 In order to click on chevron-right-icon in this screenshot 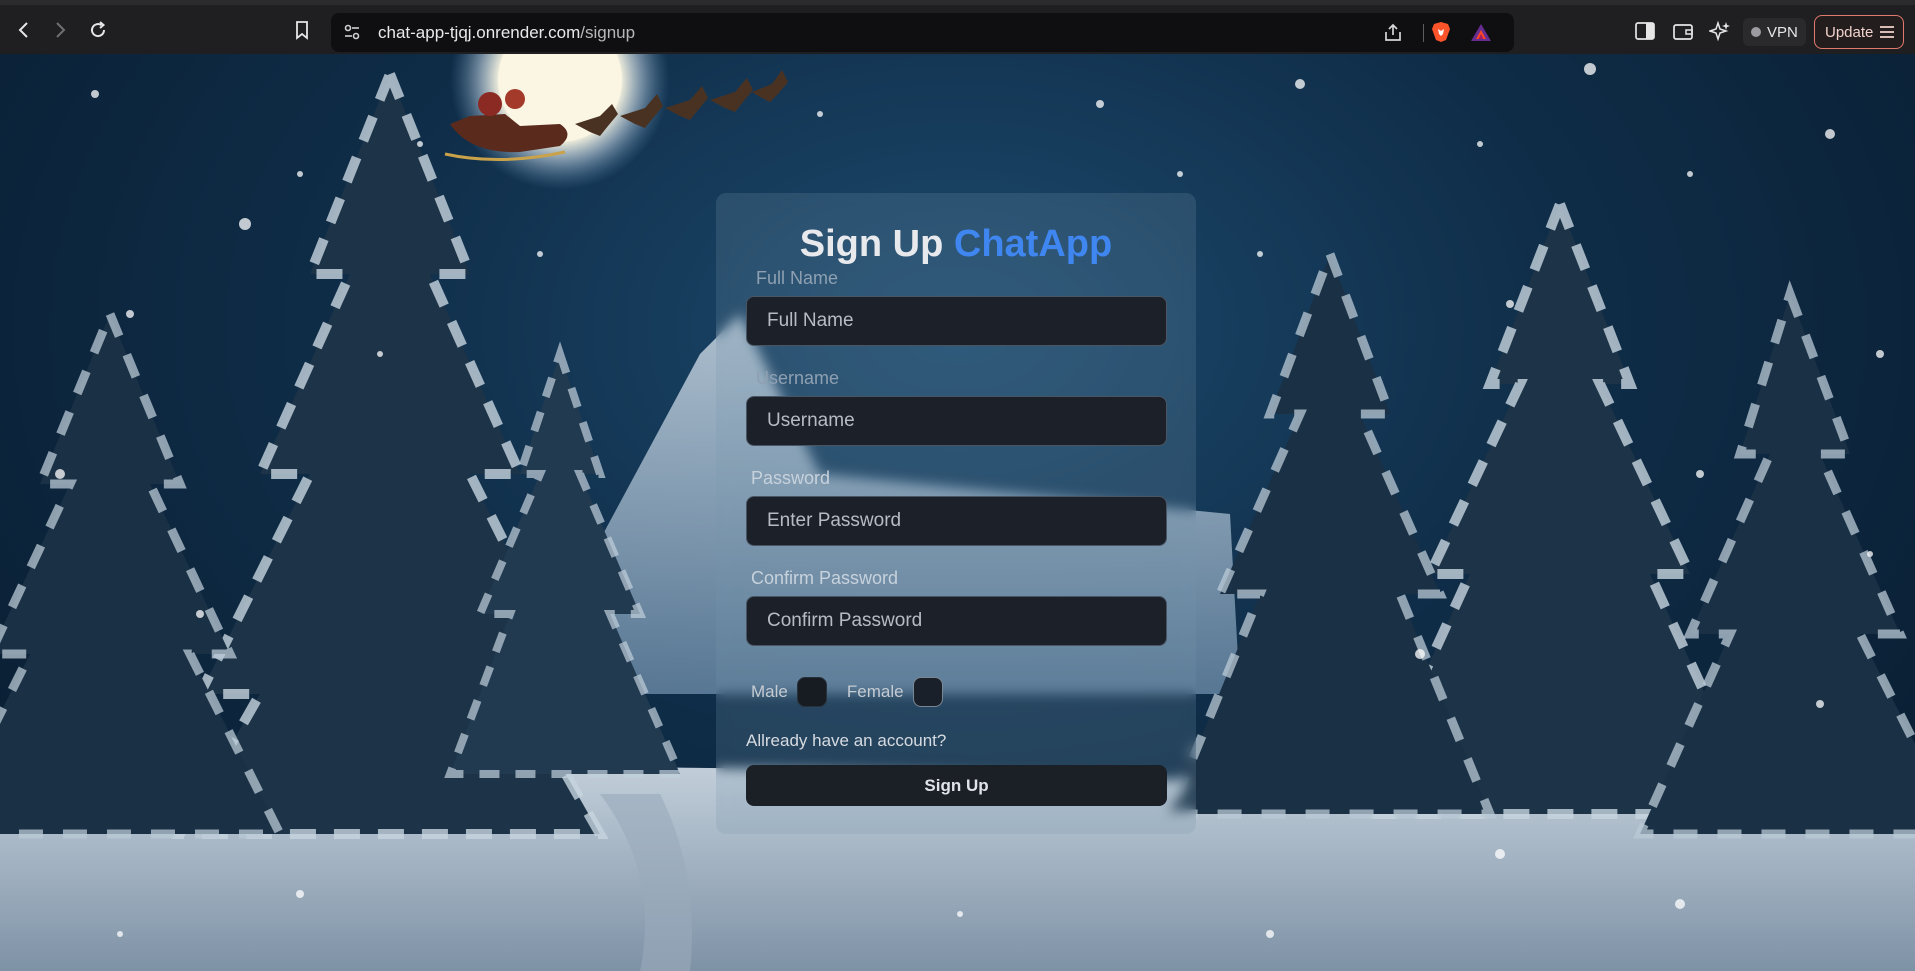, I will do `click(61, 30)`.